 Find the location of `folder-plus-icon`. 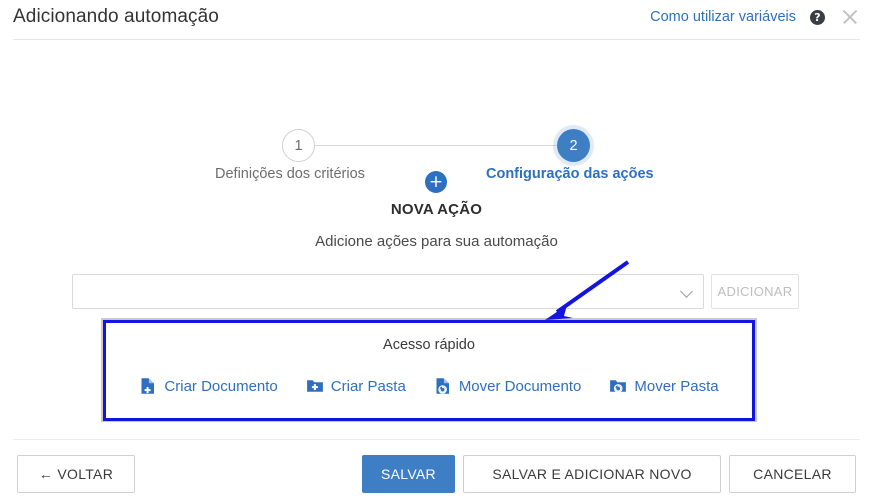

folder-plus-icon is located at coordinates (315, 386).